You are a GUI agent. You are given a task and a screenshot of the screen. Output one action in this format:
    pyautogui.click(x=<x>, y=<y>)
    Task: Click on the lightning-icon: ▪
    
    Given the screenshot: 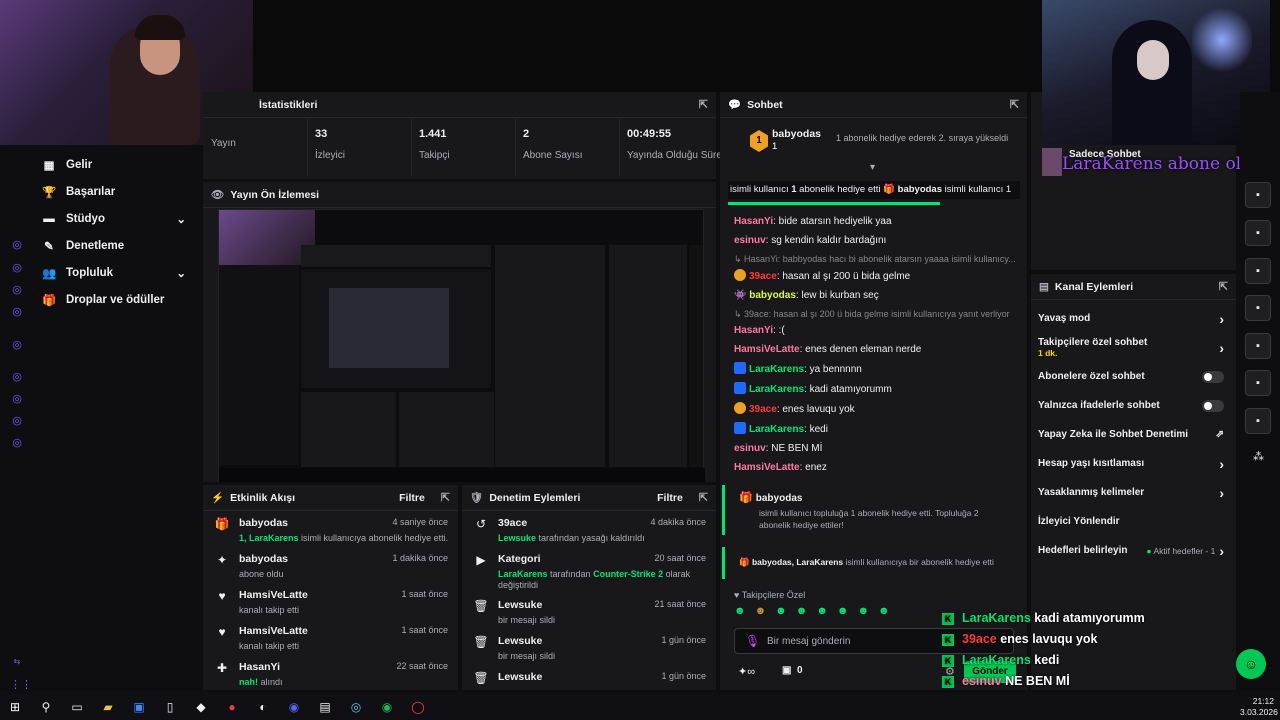 What is the action you would take?
    pyautogui.click(x=1258, y=233)
    